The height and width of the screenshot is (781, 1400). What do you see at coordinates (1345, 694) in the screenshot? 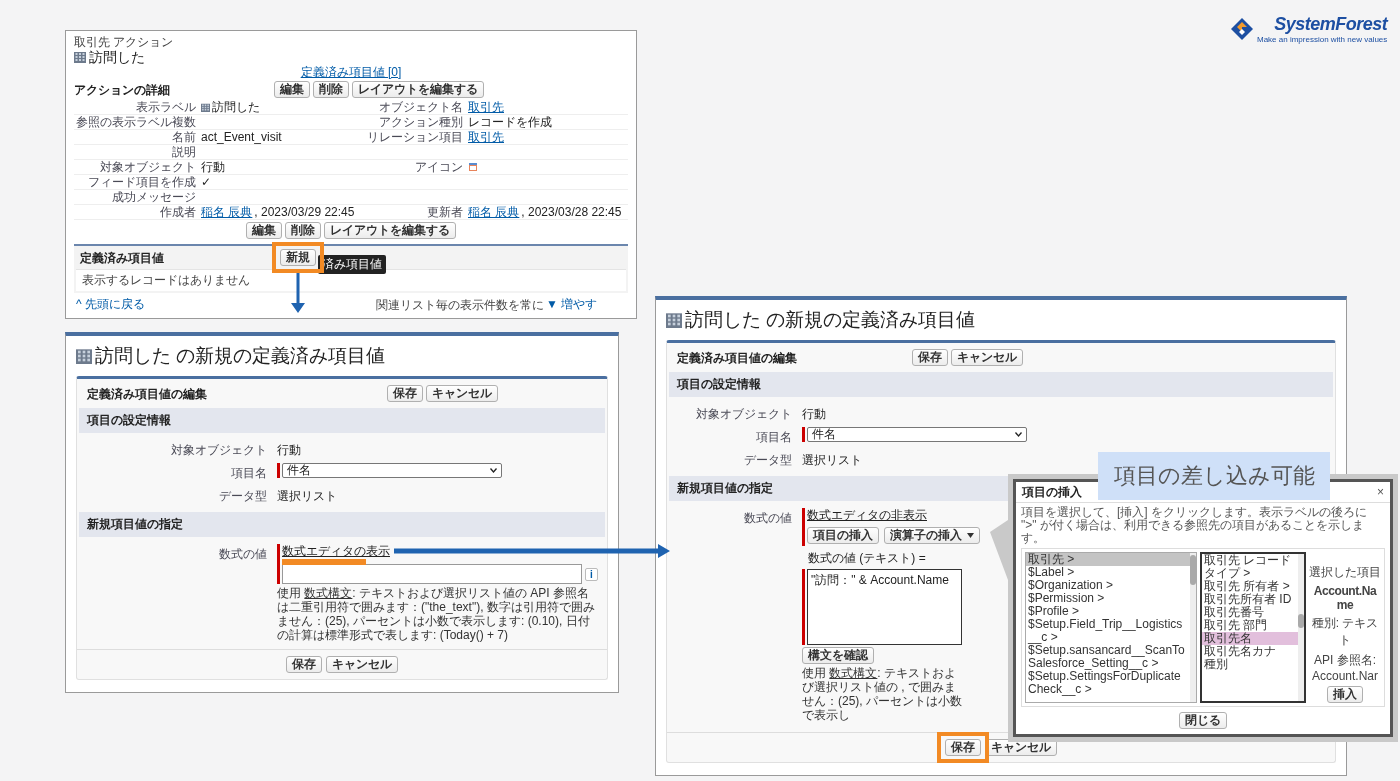
I see `insert-button: 挿入` at bounding box center [1345, 694].